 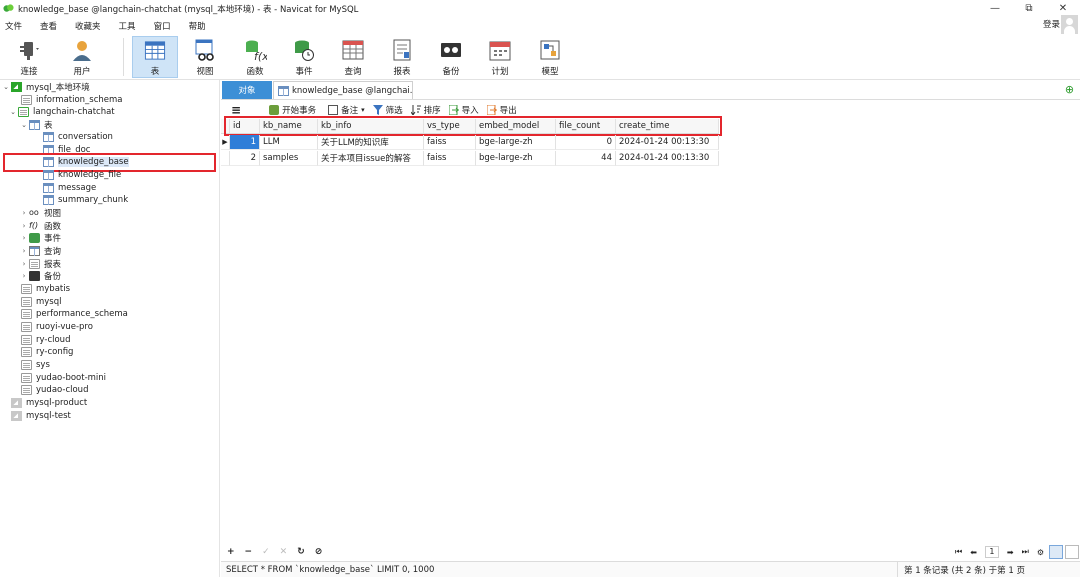 I want to click on tree-db-mybatis: mybatis, so click(x=45, y=289).